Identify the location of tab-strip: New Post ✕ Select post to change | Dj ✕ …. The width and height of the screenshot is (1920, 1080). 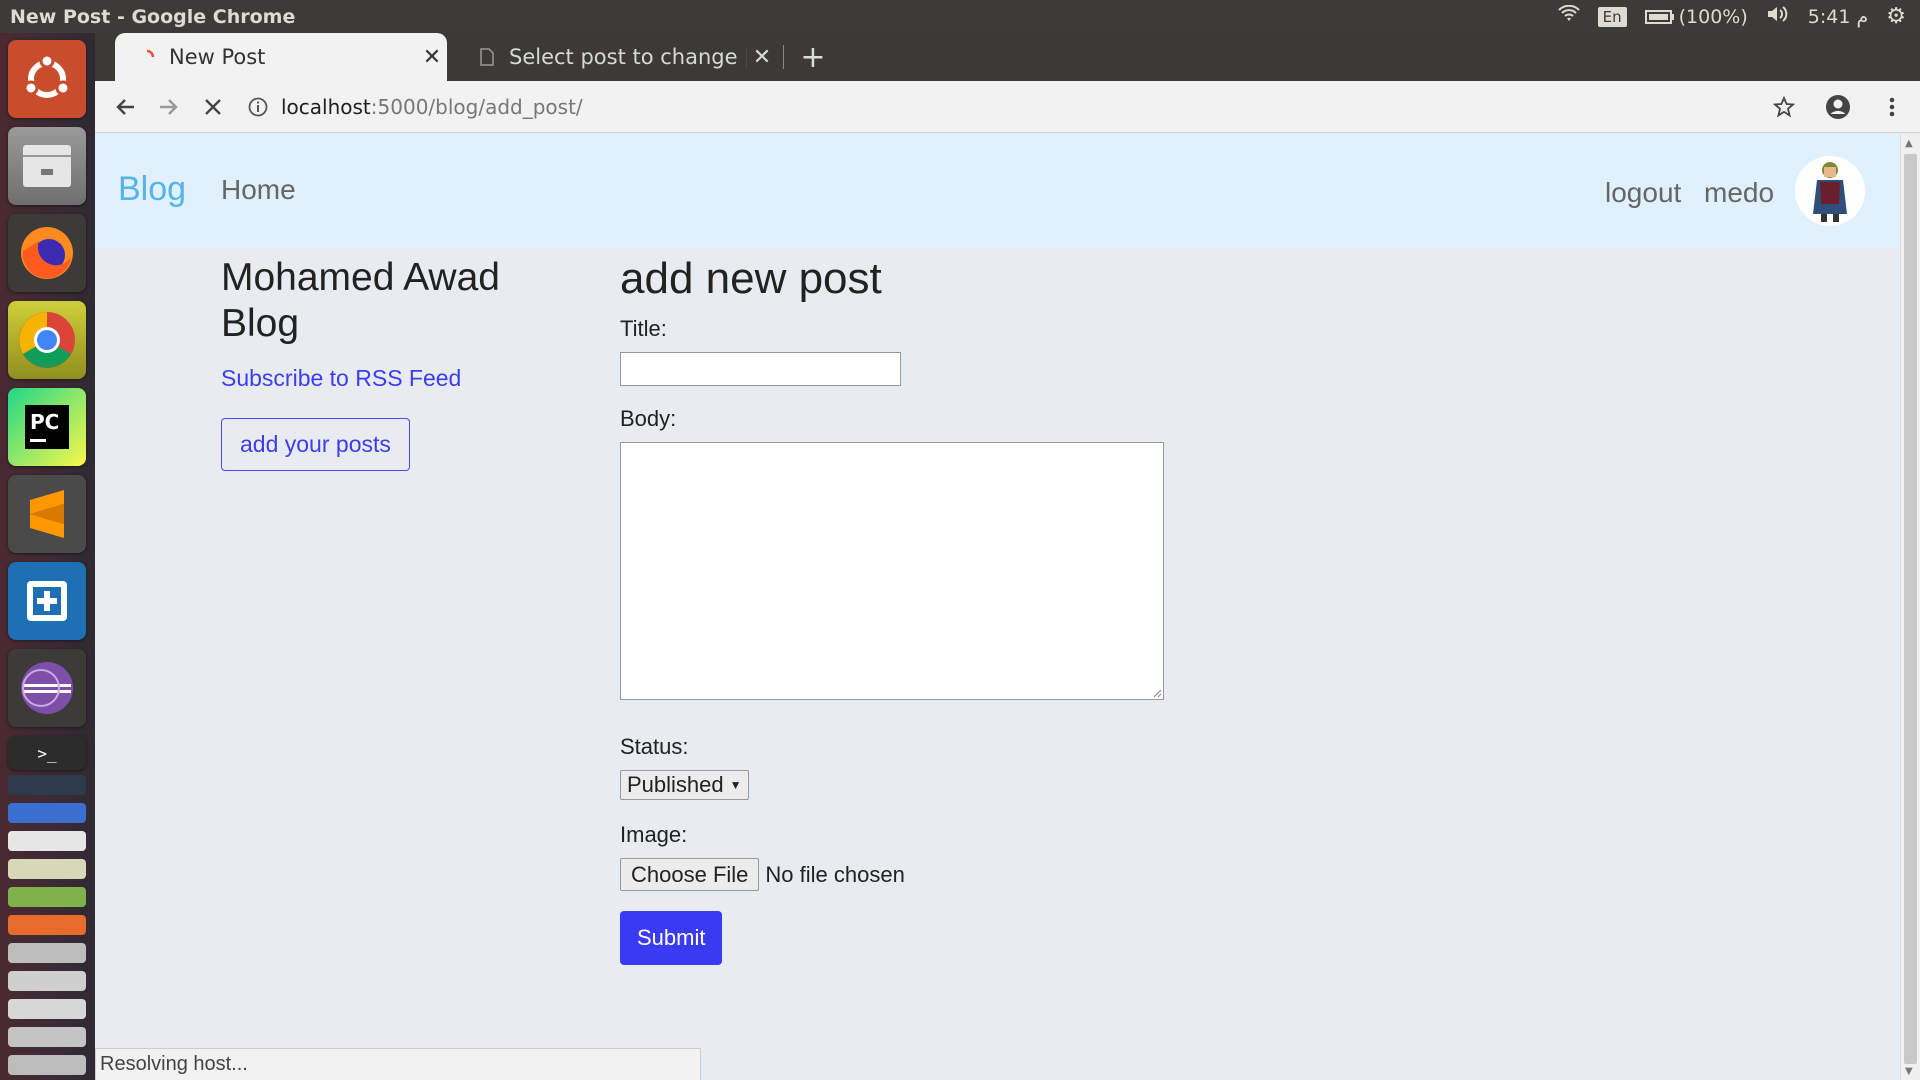
(1007, 57).